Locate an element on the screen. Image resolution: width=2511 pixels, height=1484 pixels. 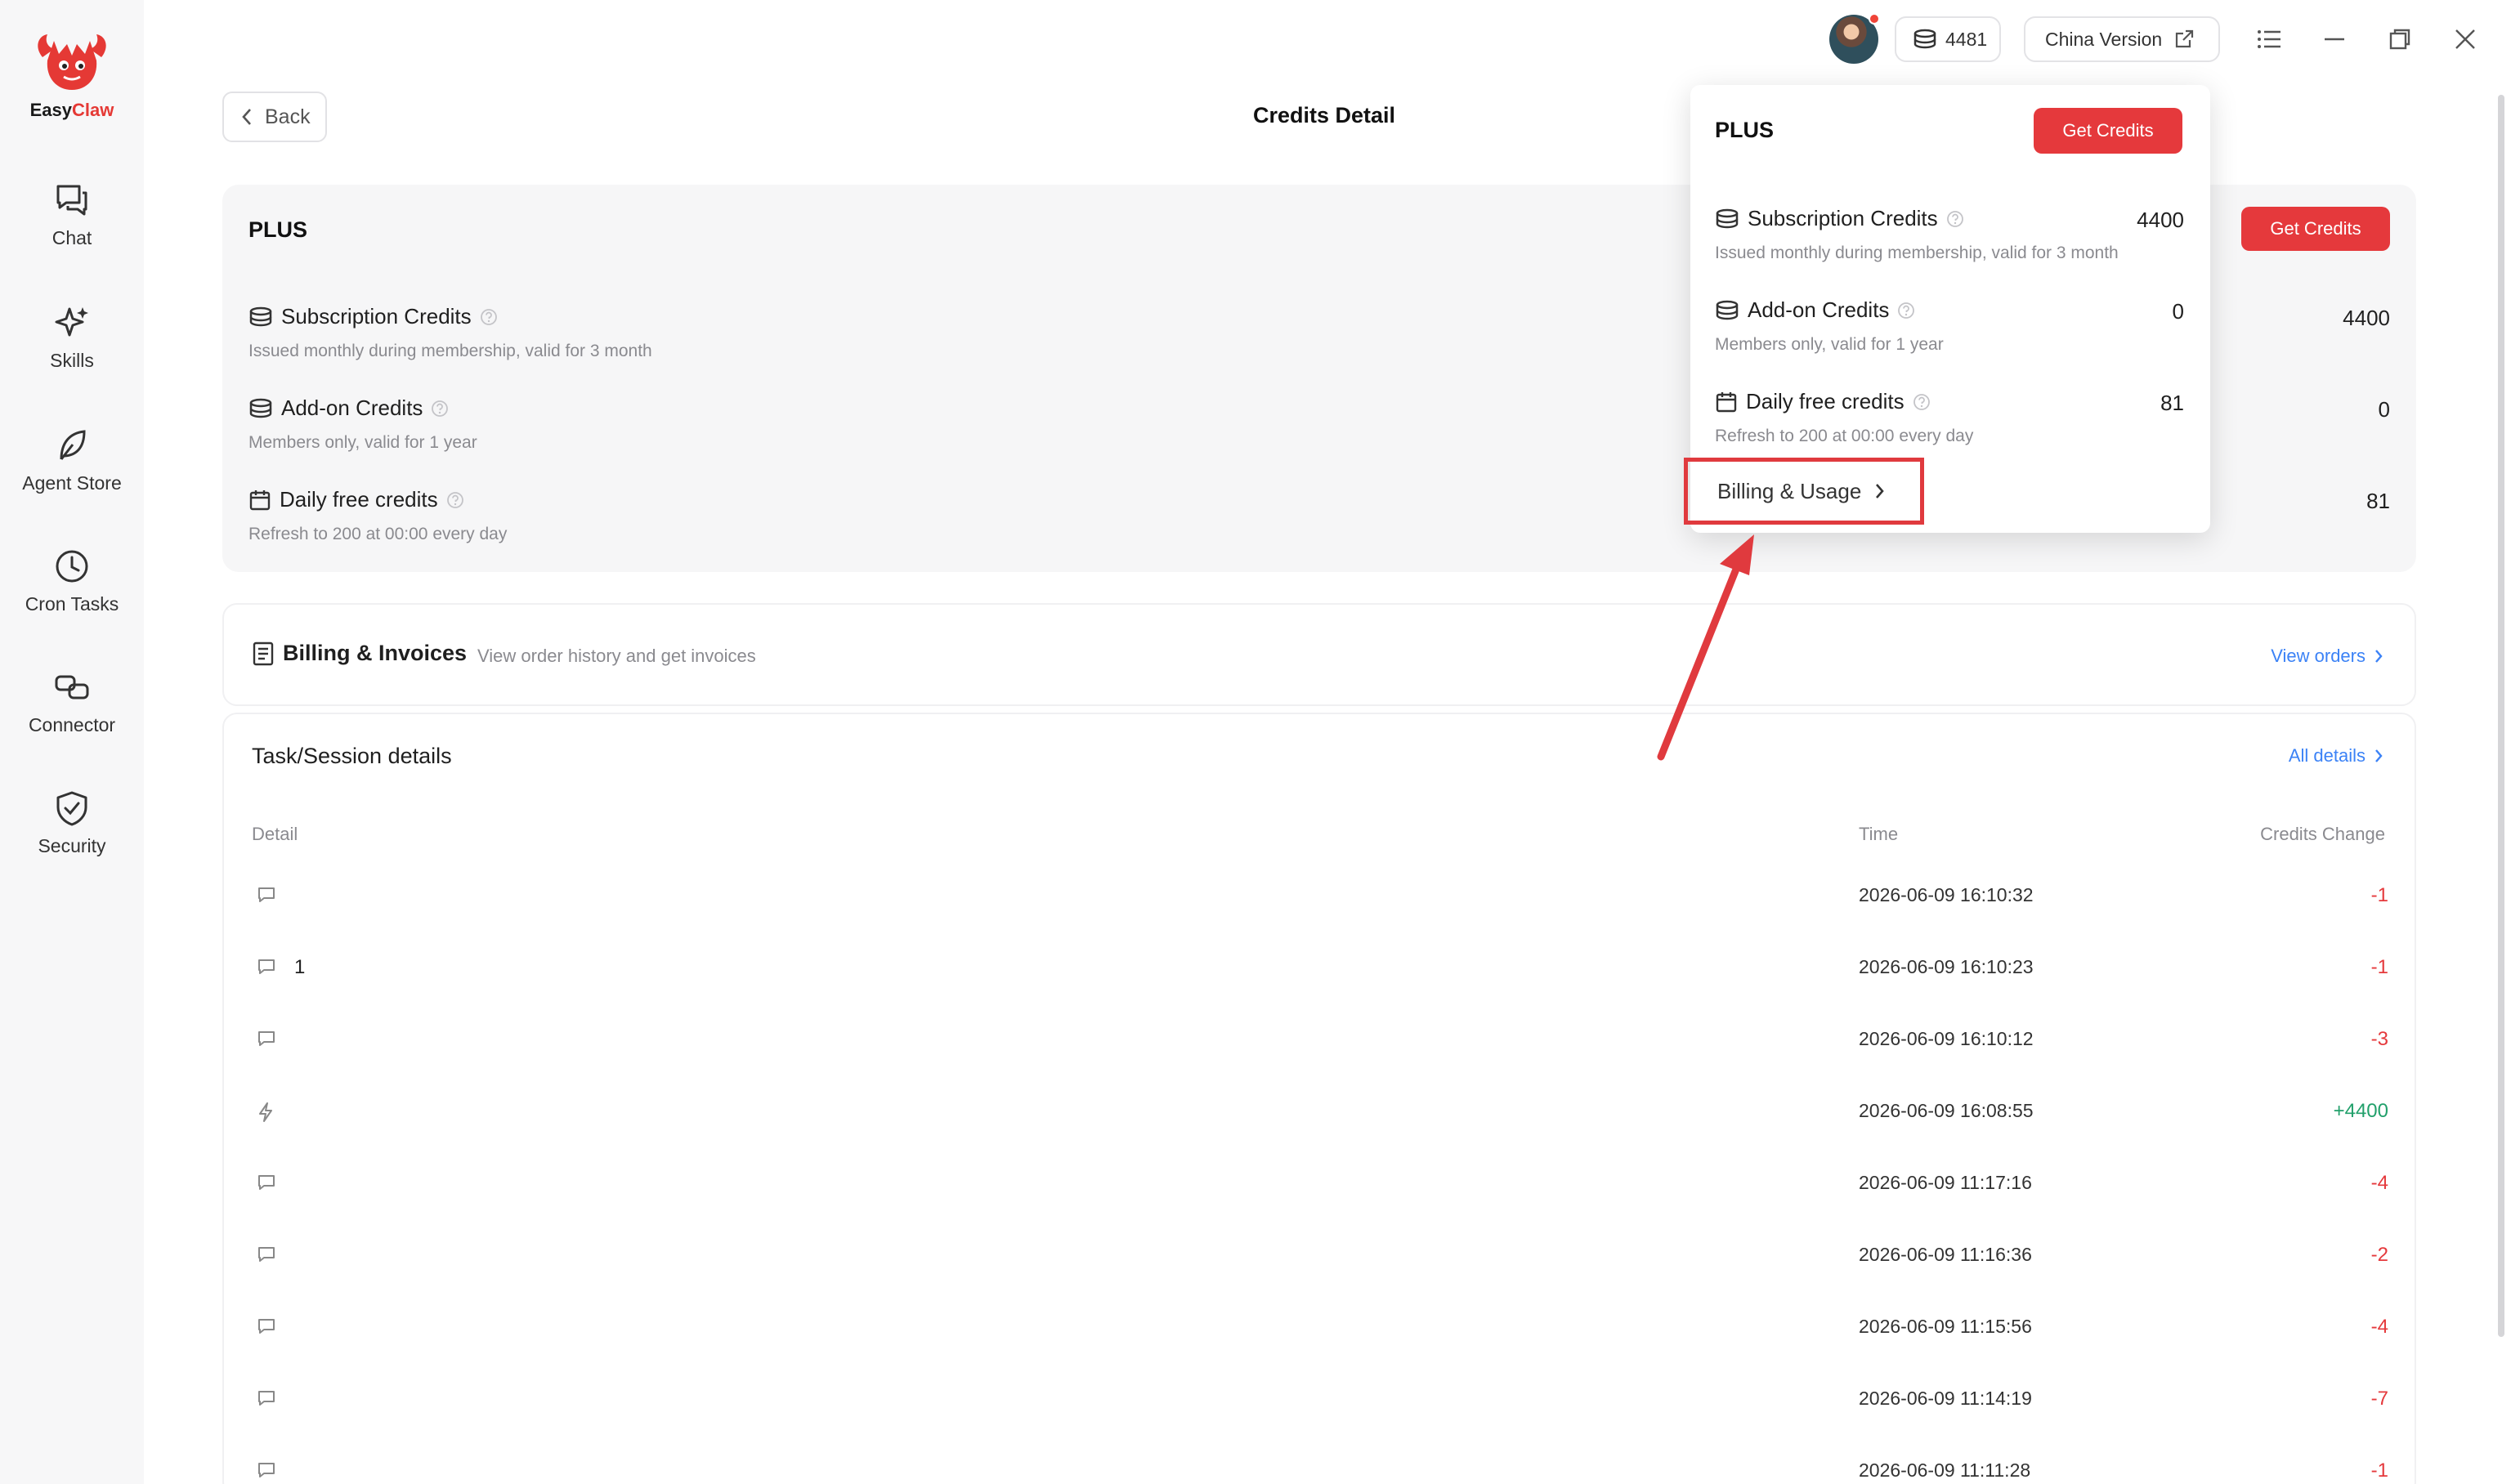
close-icon is located at coordinates (2465, 39).